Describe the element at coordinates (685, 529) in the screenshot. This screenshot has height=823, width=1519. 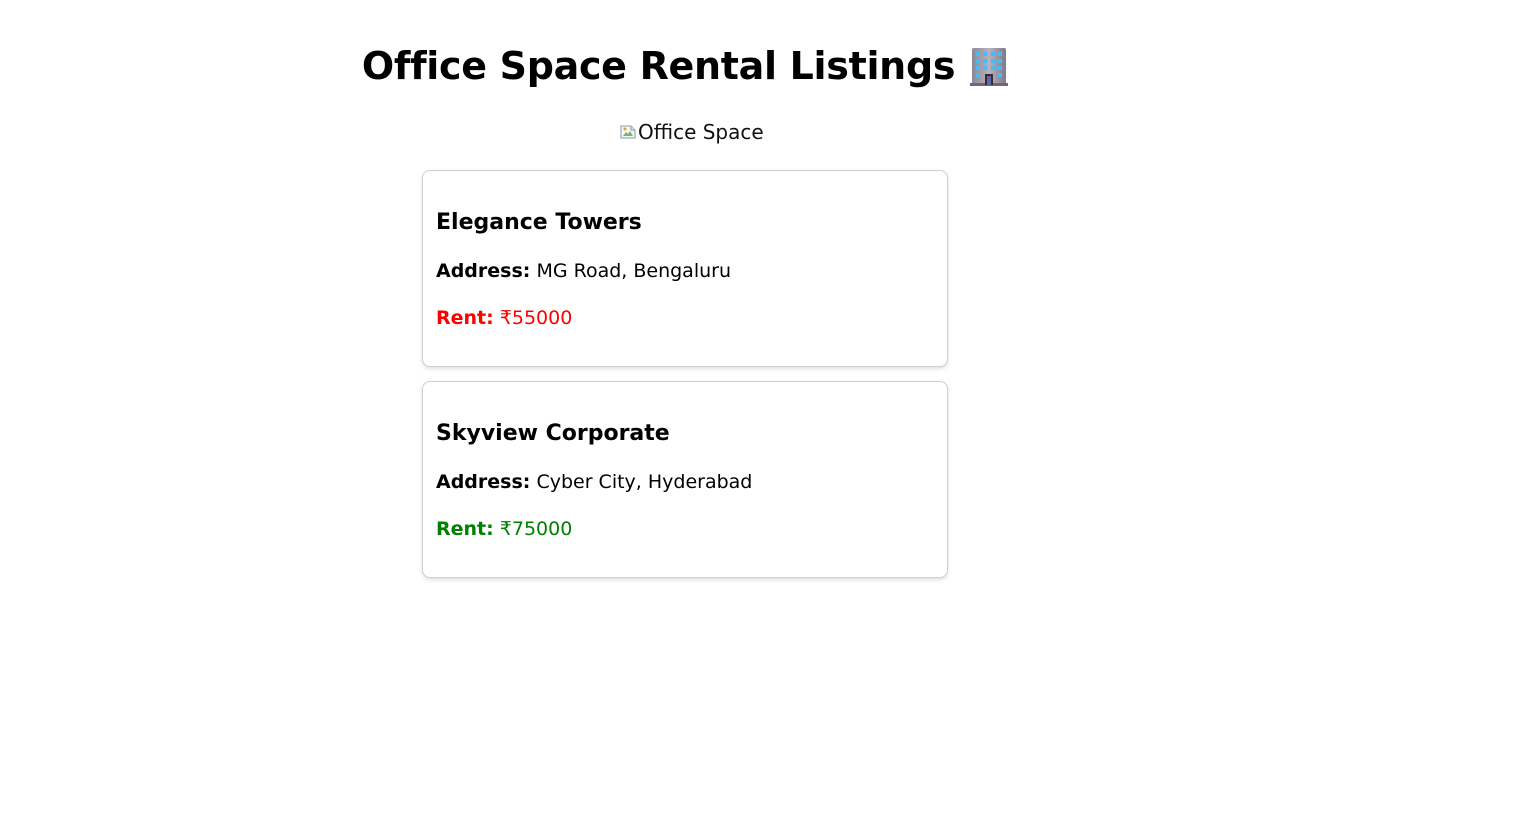
I see `listing-rent: Rent: ₹75000` at that location.